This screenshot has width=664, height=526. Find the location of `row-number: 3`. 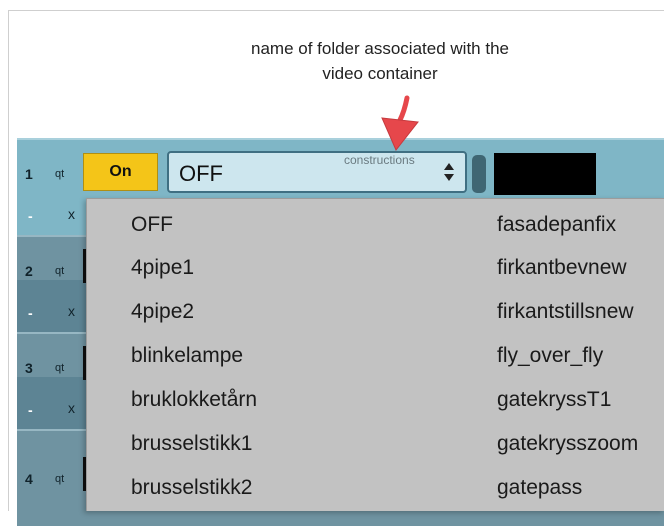

row-number: 3 is located at coordinates (29, 368).